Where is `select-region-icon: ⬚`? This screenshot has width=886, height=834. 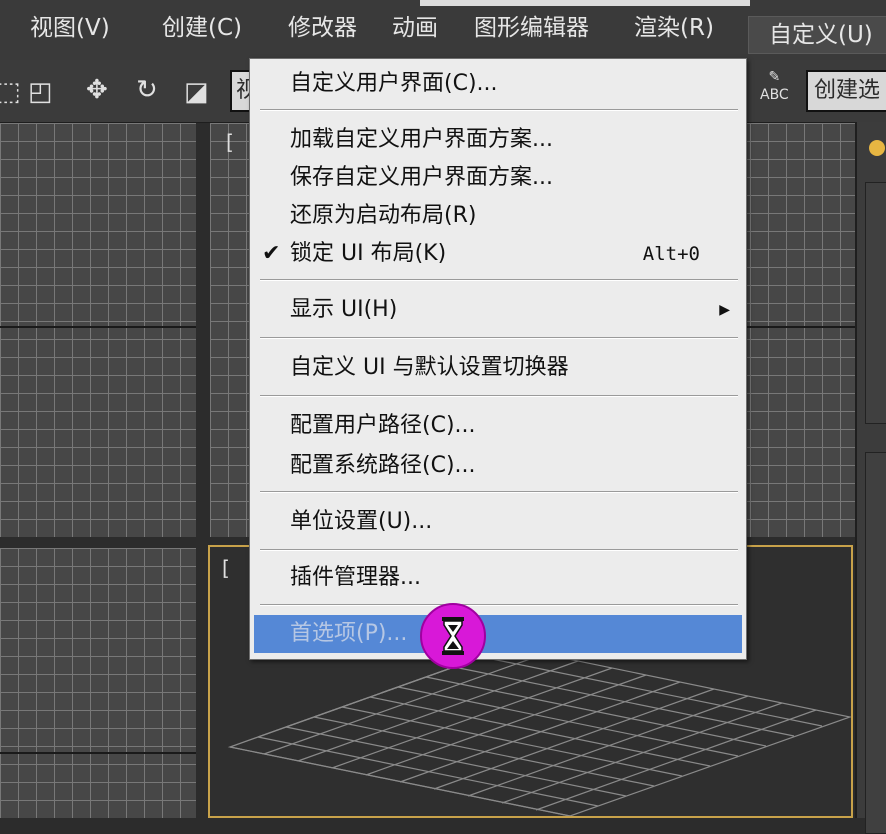 select-region-icon: ⬚ is located at coordinates (10, 92).